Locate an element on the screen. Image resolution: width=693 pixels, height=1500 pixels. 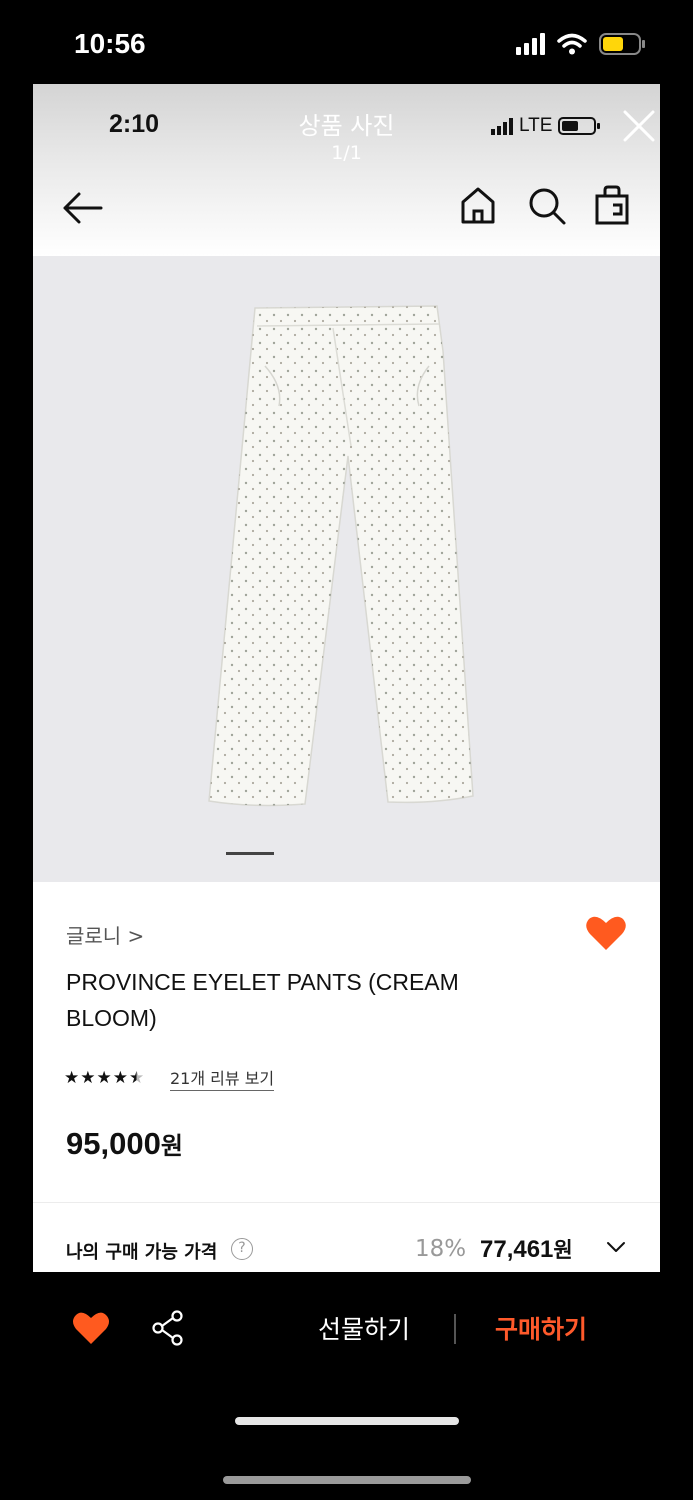
buy-button: 구매하기 is located at coordinates (541, 1328).